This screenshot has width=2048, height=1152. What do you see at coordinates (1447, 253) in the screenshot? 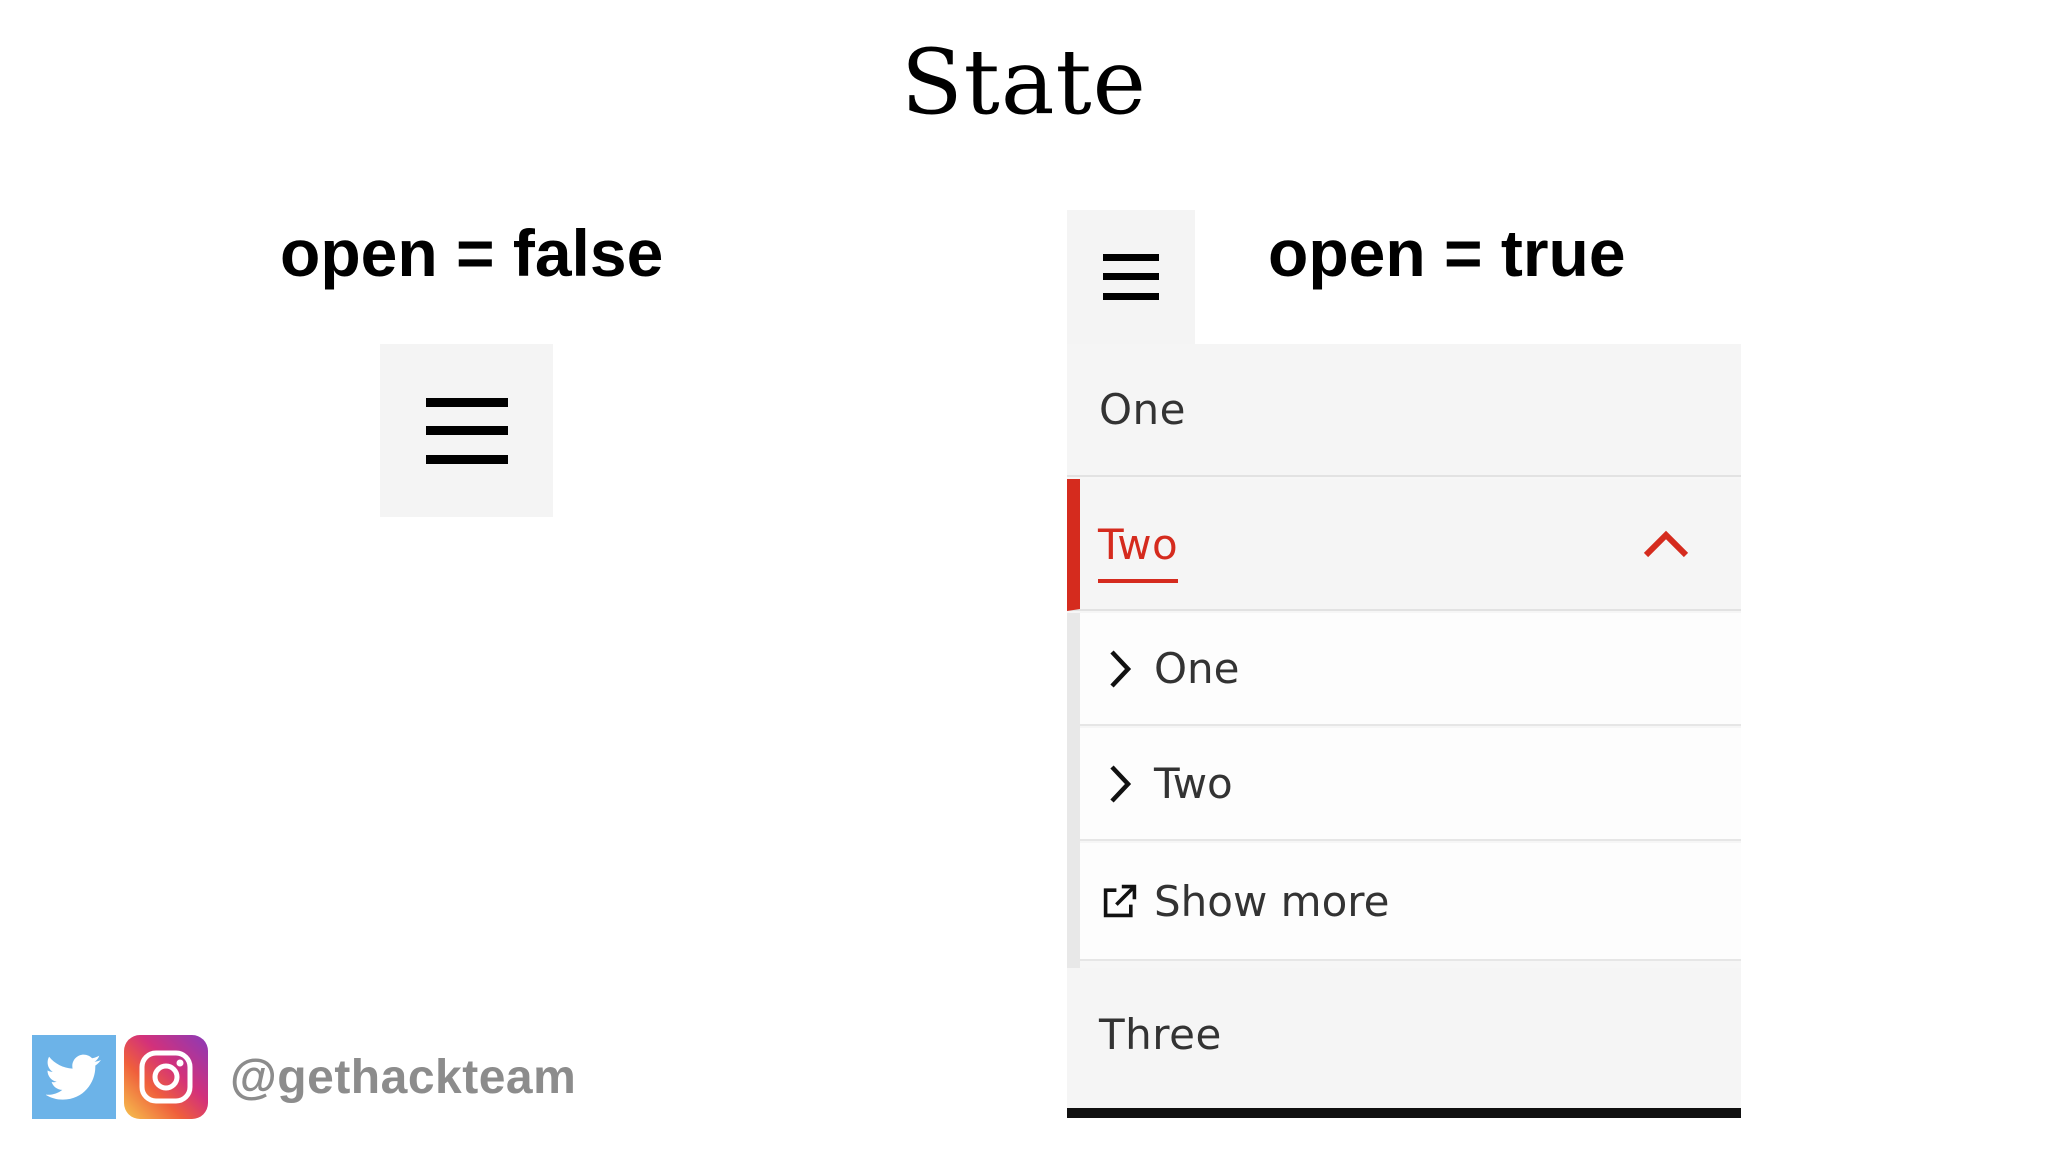
I see `open-state-label: open = true` at bounding box center [1447, 253].